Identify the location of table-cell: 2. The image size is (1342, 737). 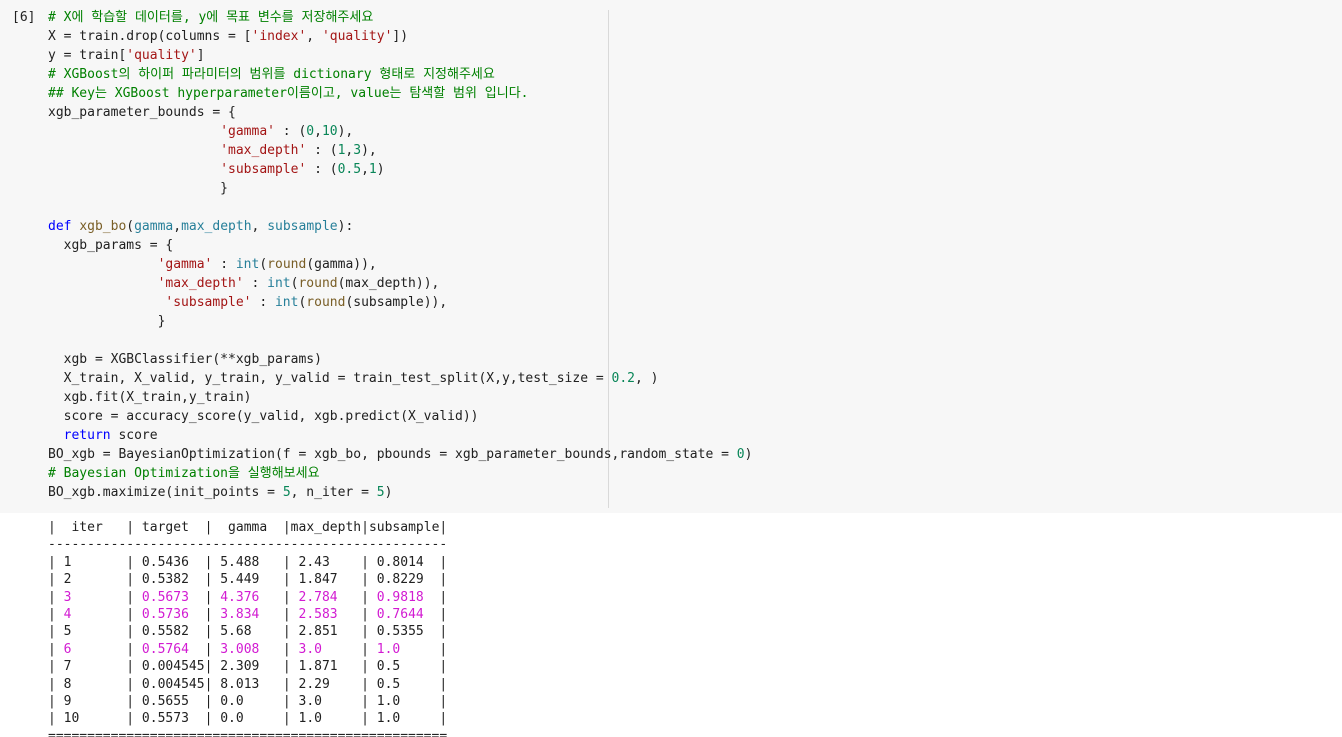
(91, 580).